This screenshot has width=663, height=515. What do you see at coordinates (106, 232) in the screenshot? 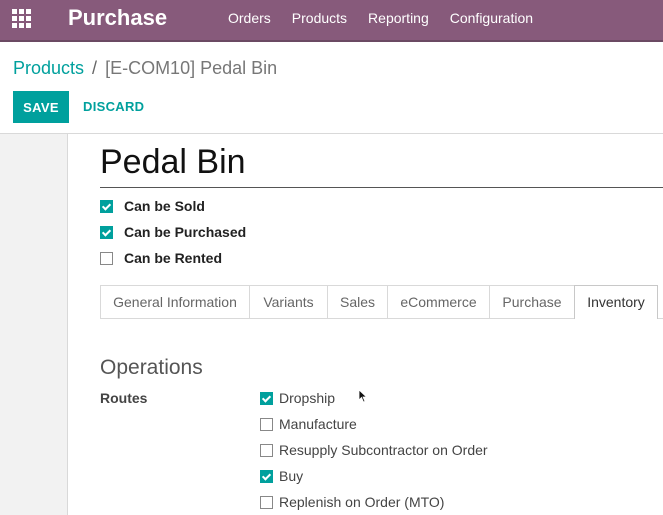
I see `can-be-purchased-checkbox` at bounding box center [106, 232].